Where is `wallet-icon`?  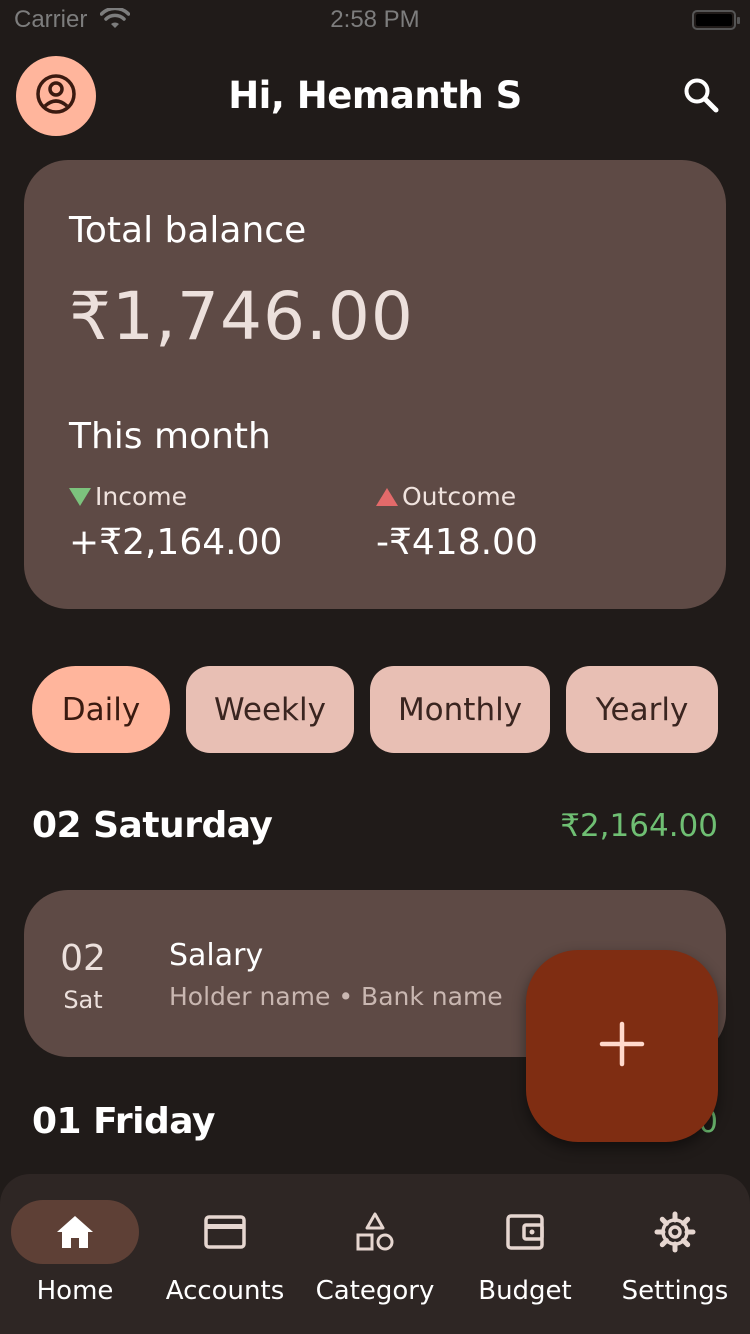 wallet-icon is located at coordinates (525, 1232).